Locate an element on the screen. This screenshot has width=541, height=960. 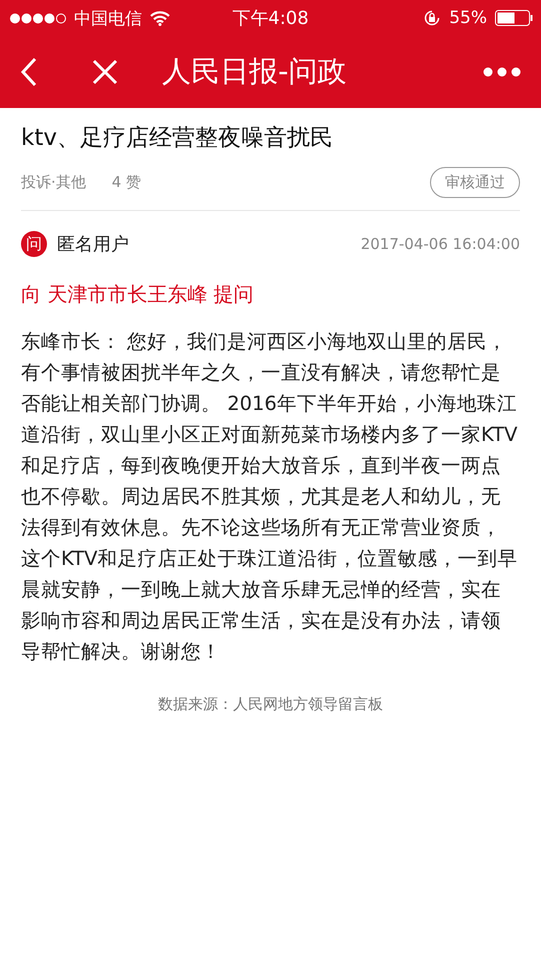
close-icon is located at coordinates (105, 72).